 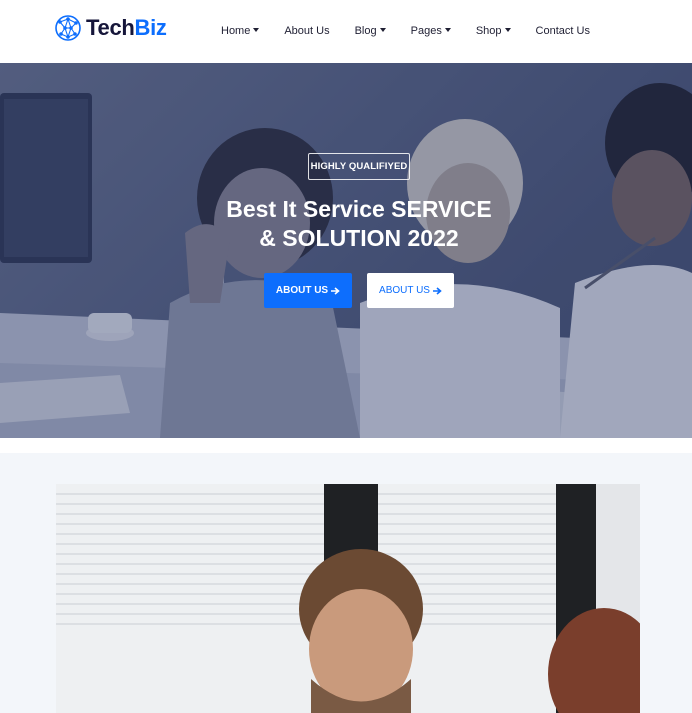 What do you see at coordinates (68, 28) in the screenshot?
I see `globe-network-icon` at bounding box center [68, 28].